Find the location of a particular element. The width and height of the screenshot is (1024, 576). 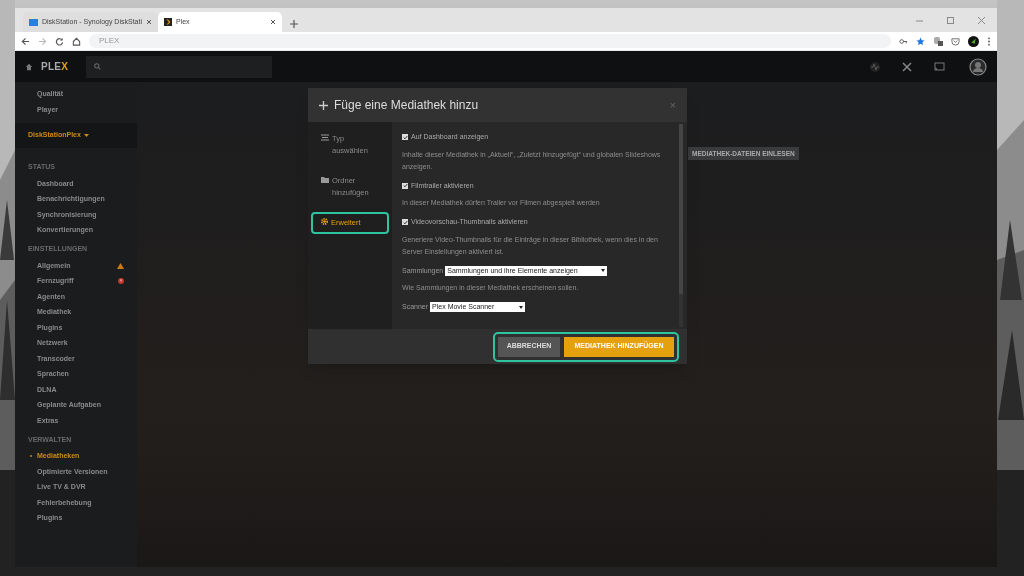

modal-title: Füge eine Mediathek hinzu is located at coordinates (406, 105).